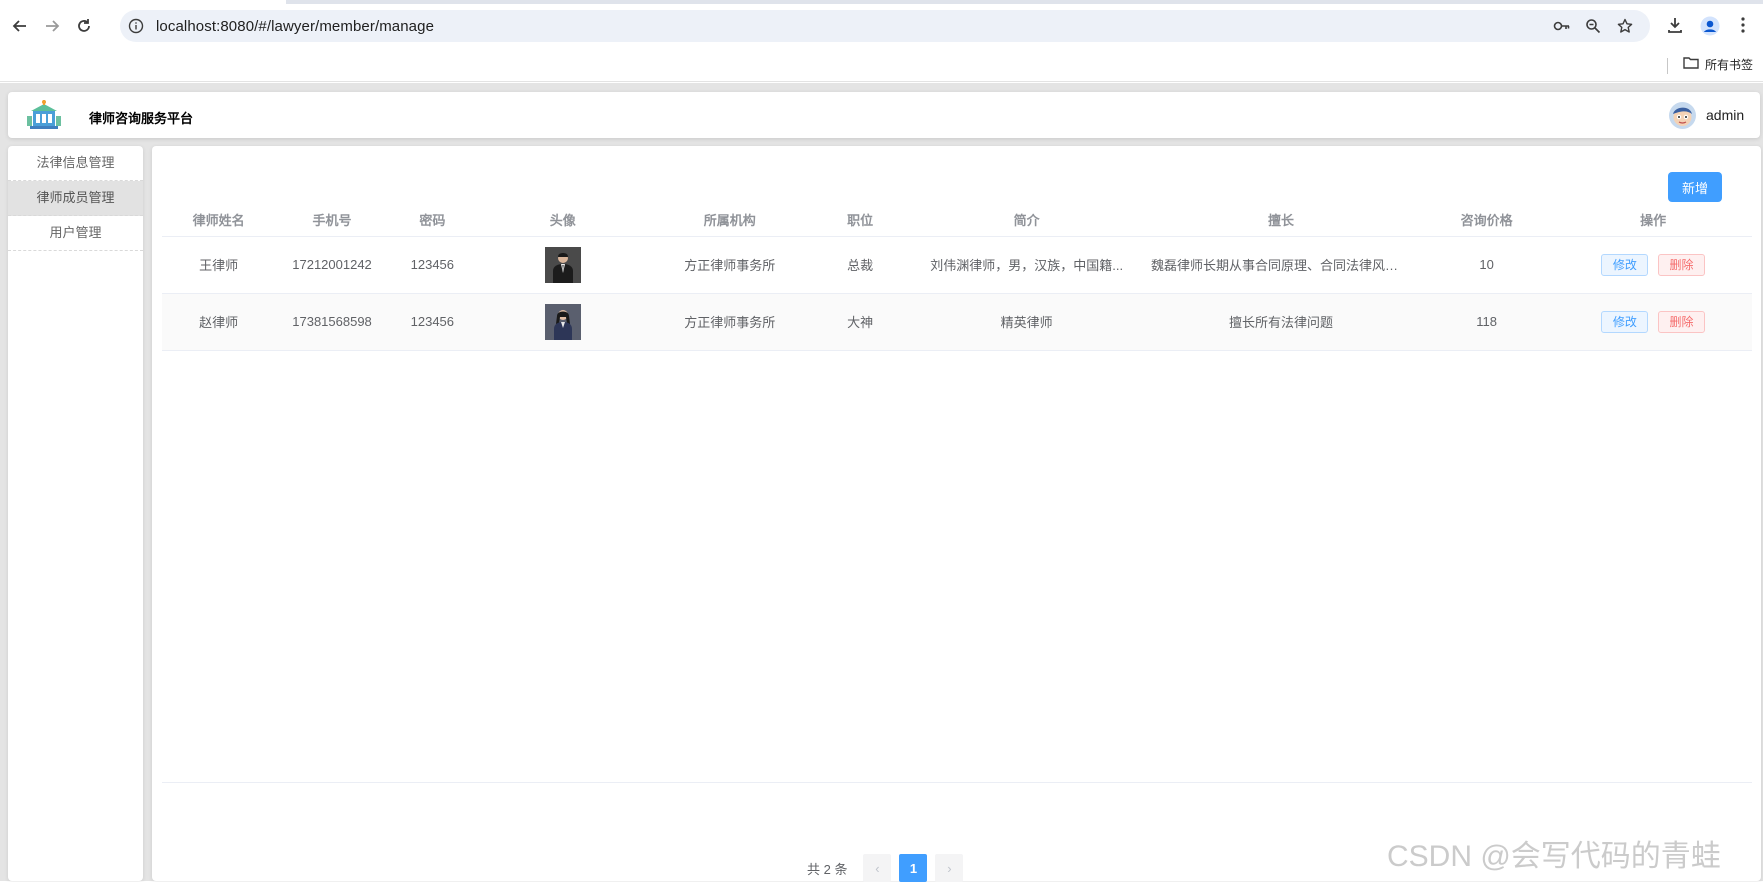 This screenshot has height=882, width=1763. Describe the element at coordinates (52, 26) in the screenshot. I see `forward-icon` at that location.